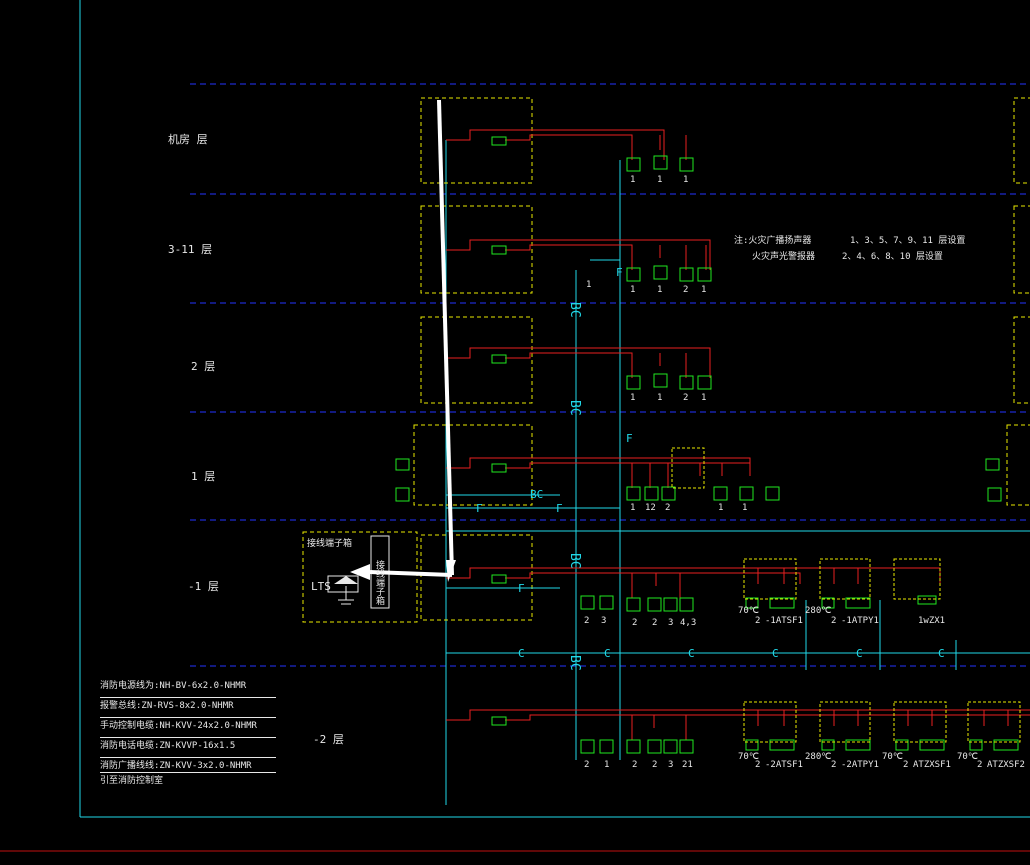 The height and width of the screenshot is (865, 1030). Describe the element at coordinates (188, 139) in the screenshot. I see `floor-label-roof: 机房 层` at that location.